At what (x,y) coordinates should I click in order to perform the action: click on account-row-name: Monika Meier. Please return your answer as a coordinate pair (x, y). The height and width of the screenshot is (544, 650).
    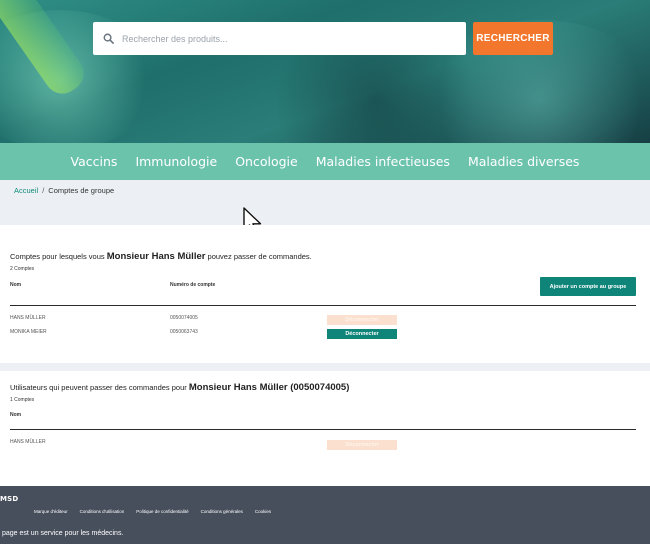
    Looking at the image, I should click on (28, 332).